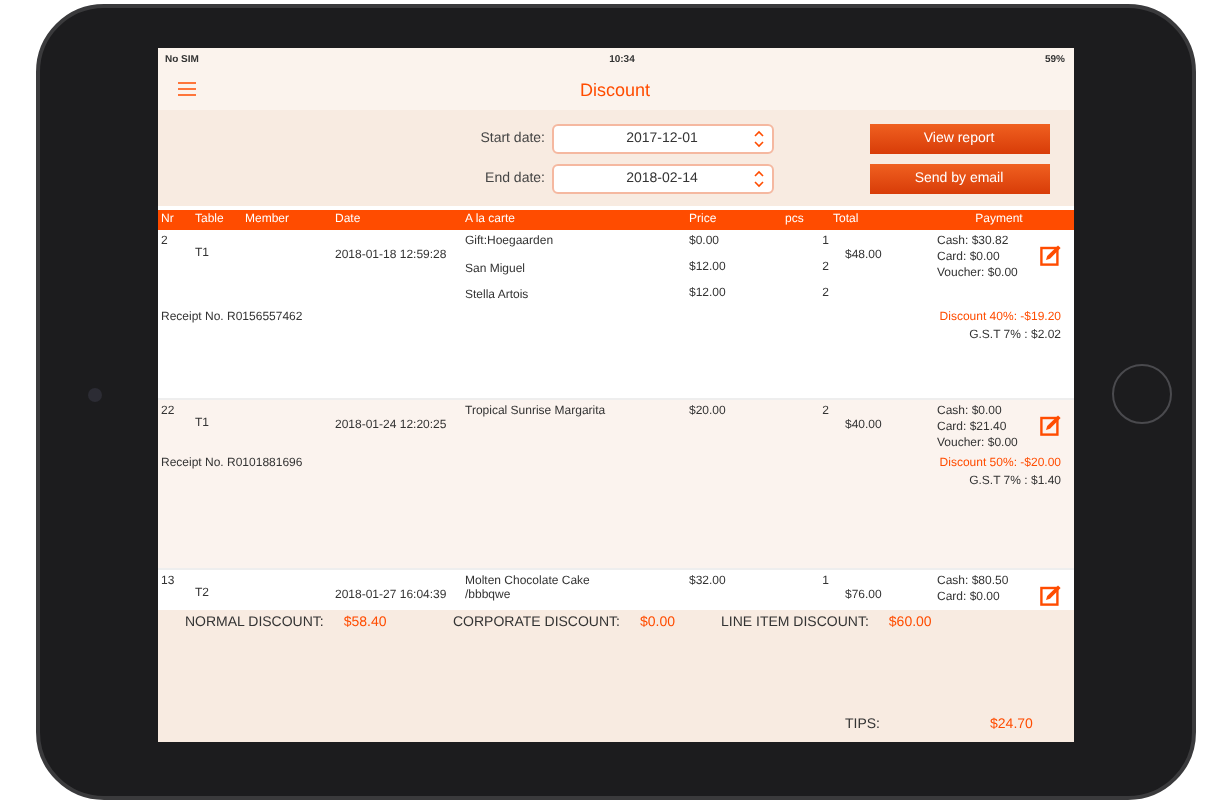 This screenshot has height=804, width=1230. Describe the element at coordinates (186, 89) in the screenshot. I see `menu-icon` at that location.